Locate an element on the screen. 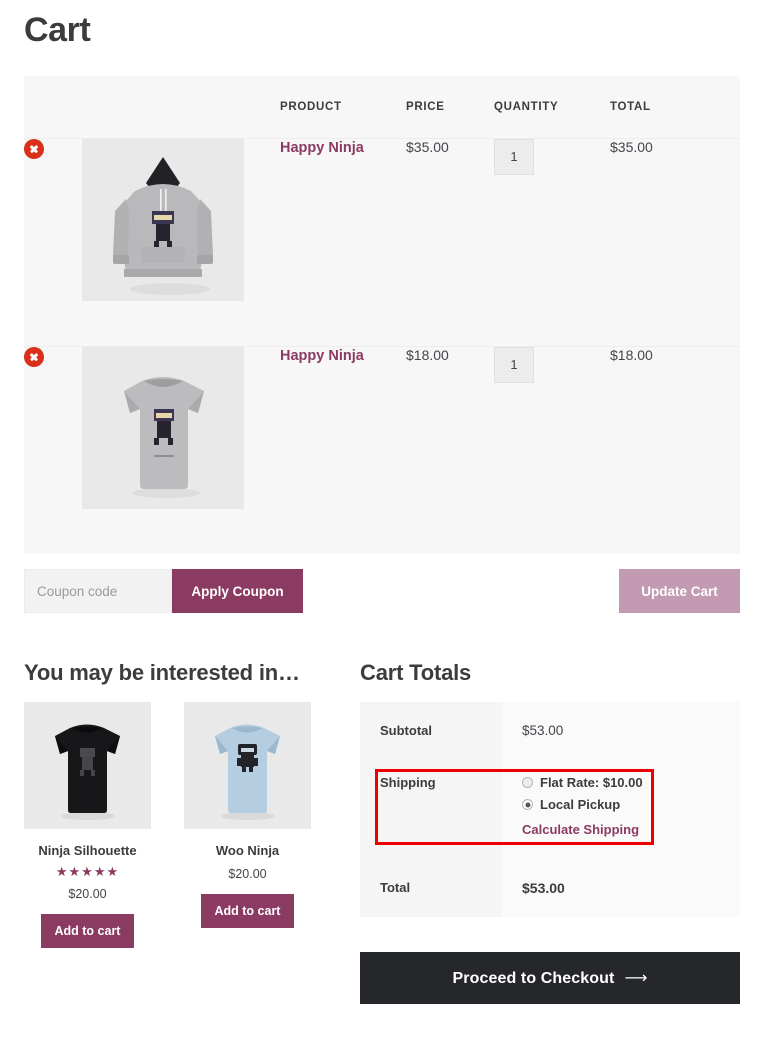  upsell-product-card: Woo Ninja $20.00 Add to cart is located at coordinates (247, 825).